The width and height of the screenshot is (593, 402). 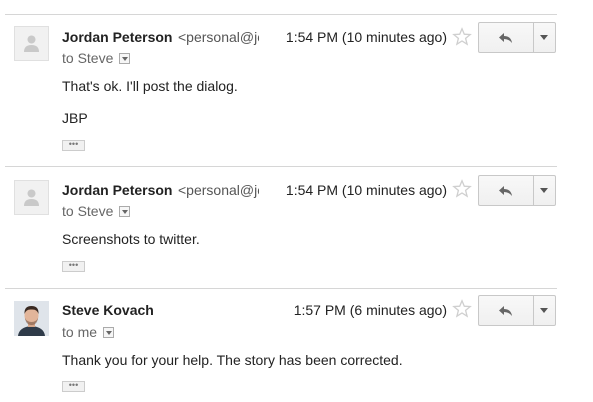 I want to click on recipient-line: to me, so click(x=88, y=332).